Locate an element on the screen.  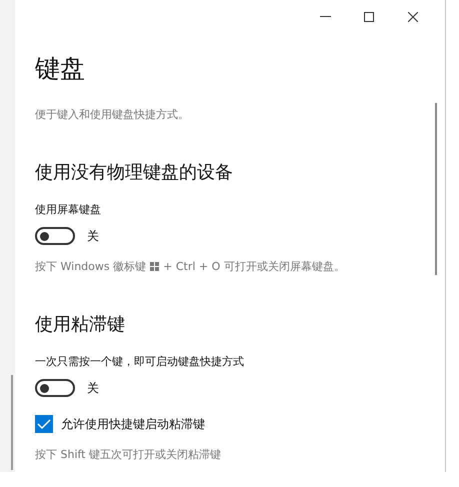
windows-logo-icon is located at coordinates (155, 266).